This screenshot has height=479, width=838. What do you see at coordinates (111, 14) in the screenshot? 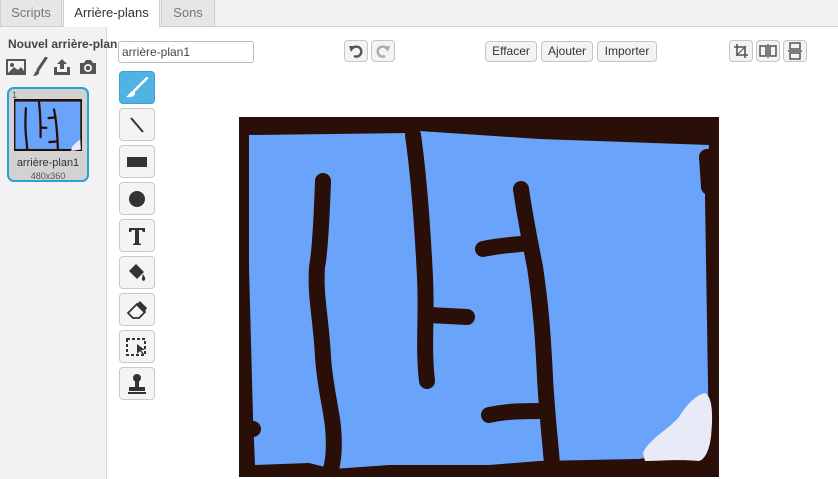
I see `tab-backdrops: Arrière-plans` at bounding box center [111, 14].